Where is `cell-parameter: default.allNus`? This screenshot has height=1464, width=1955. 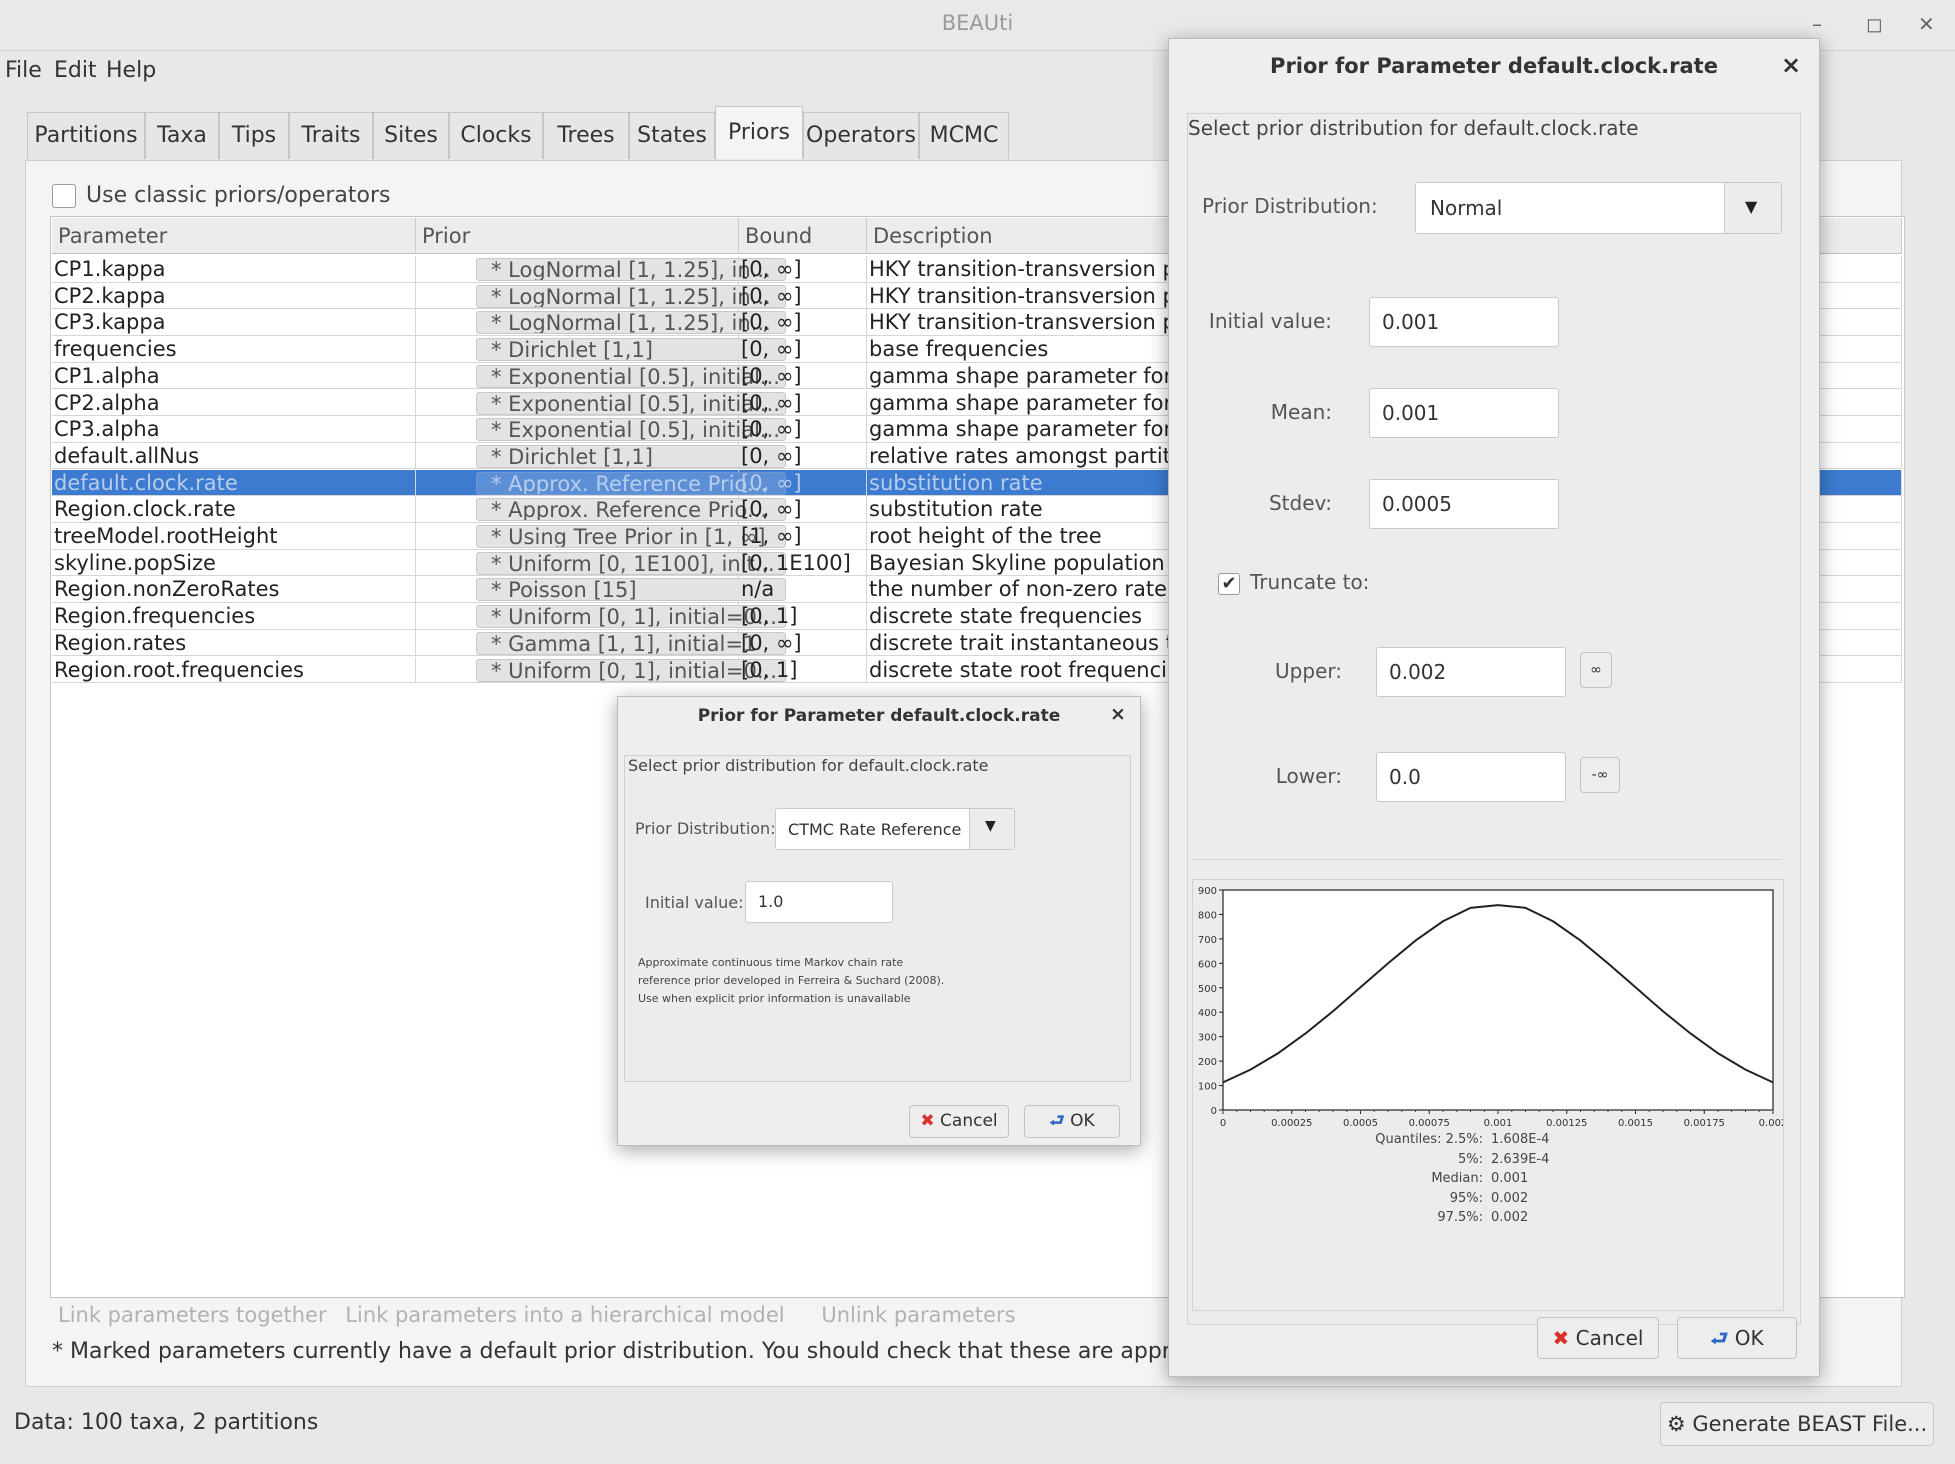 cell-parameter: default.allNus is located at coordinates (234, 456).